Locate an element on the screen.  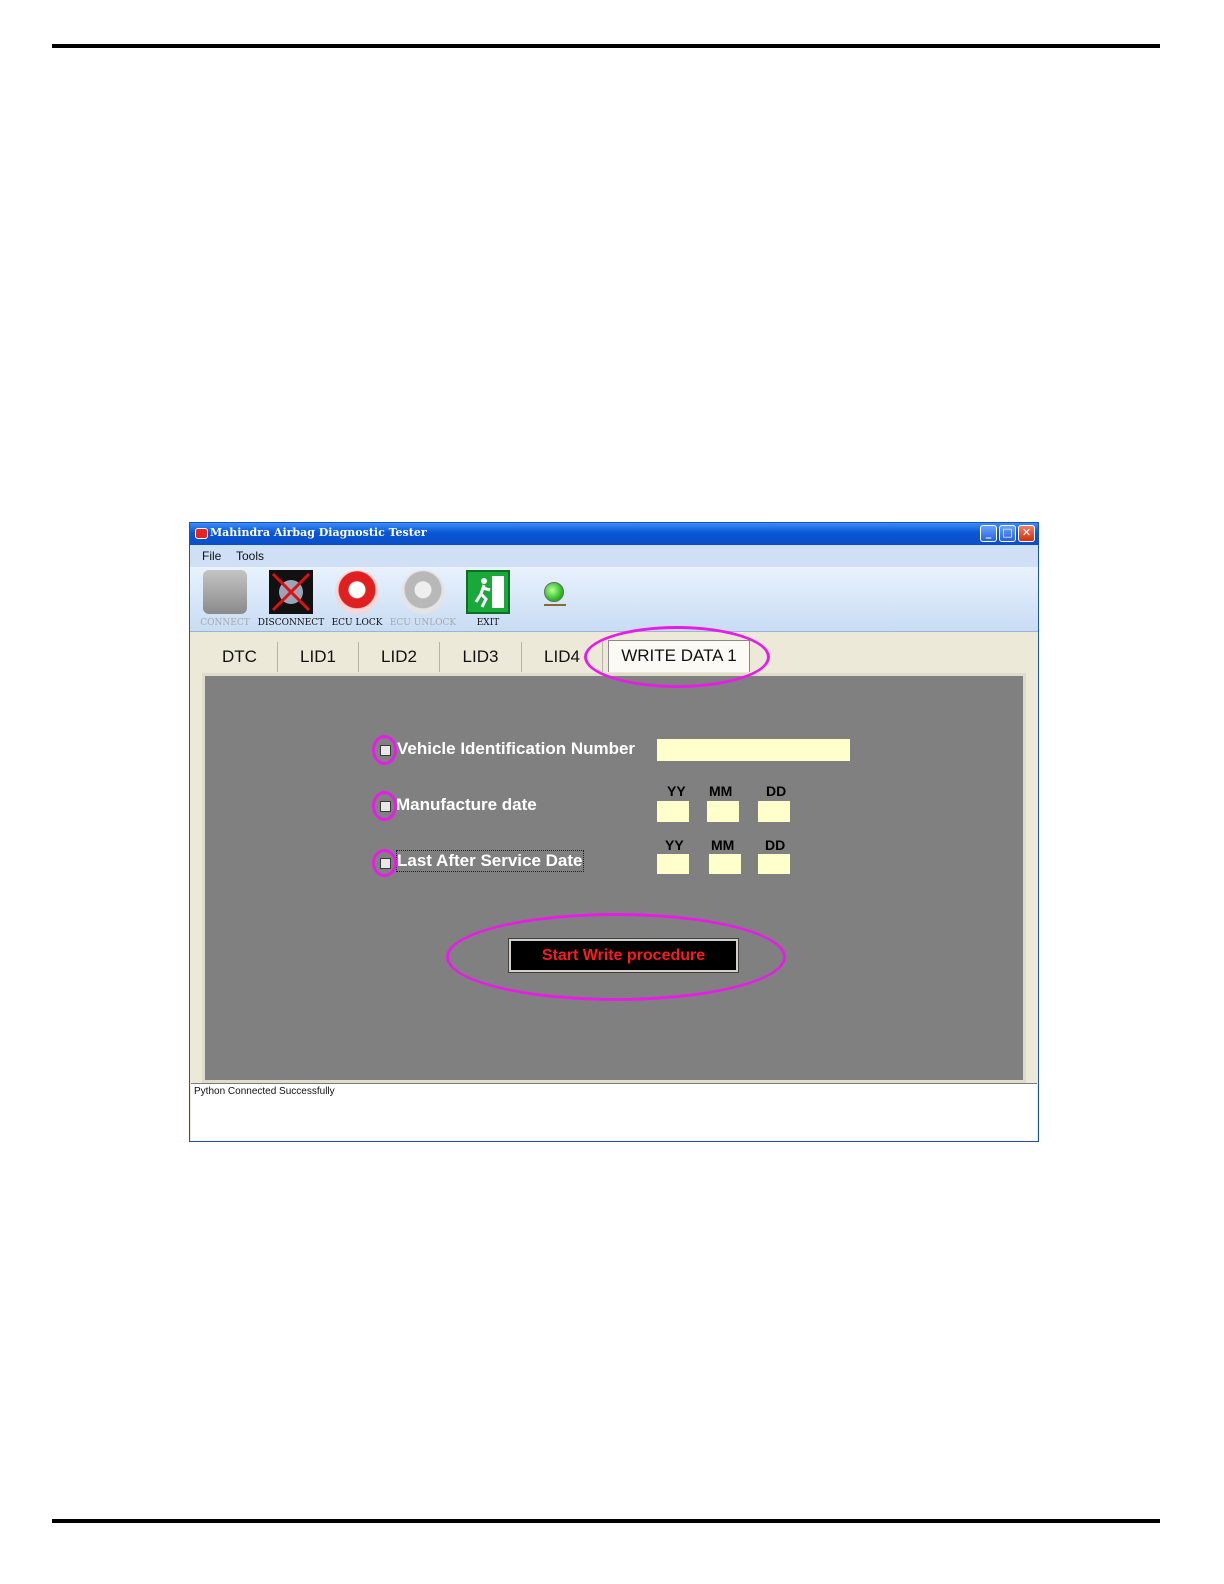
mfg-mm-input is located at coordinates (723, 811).